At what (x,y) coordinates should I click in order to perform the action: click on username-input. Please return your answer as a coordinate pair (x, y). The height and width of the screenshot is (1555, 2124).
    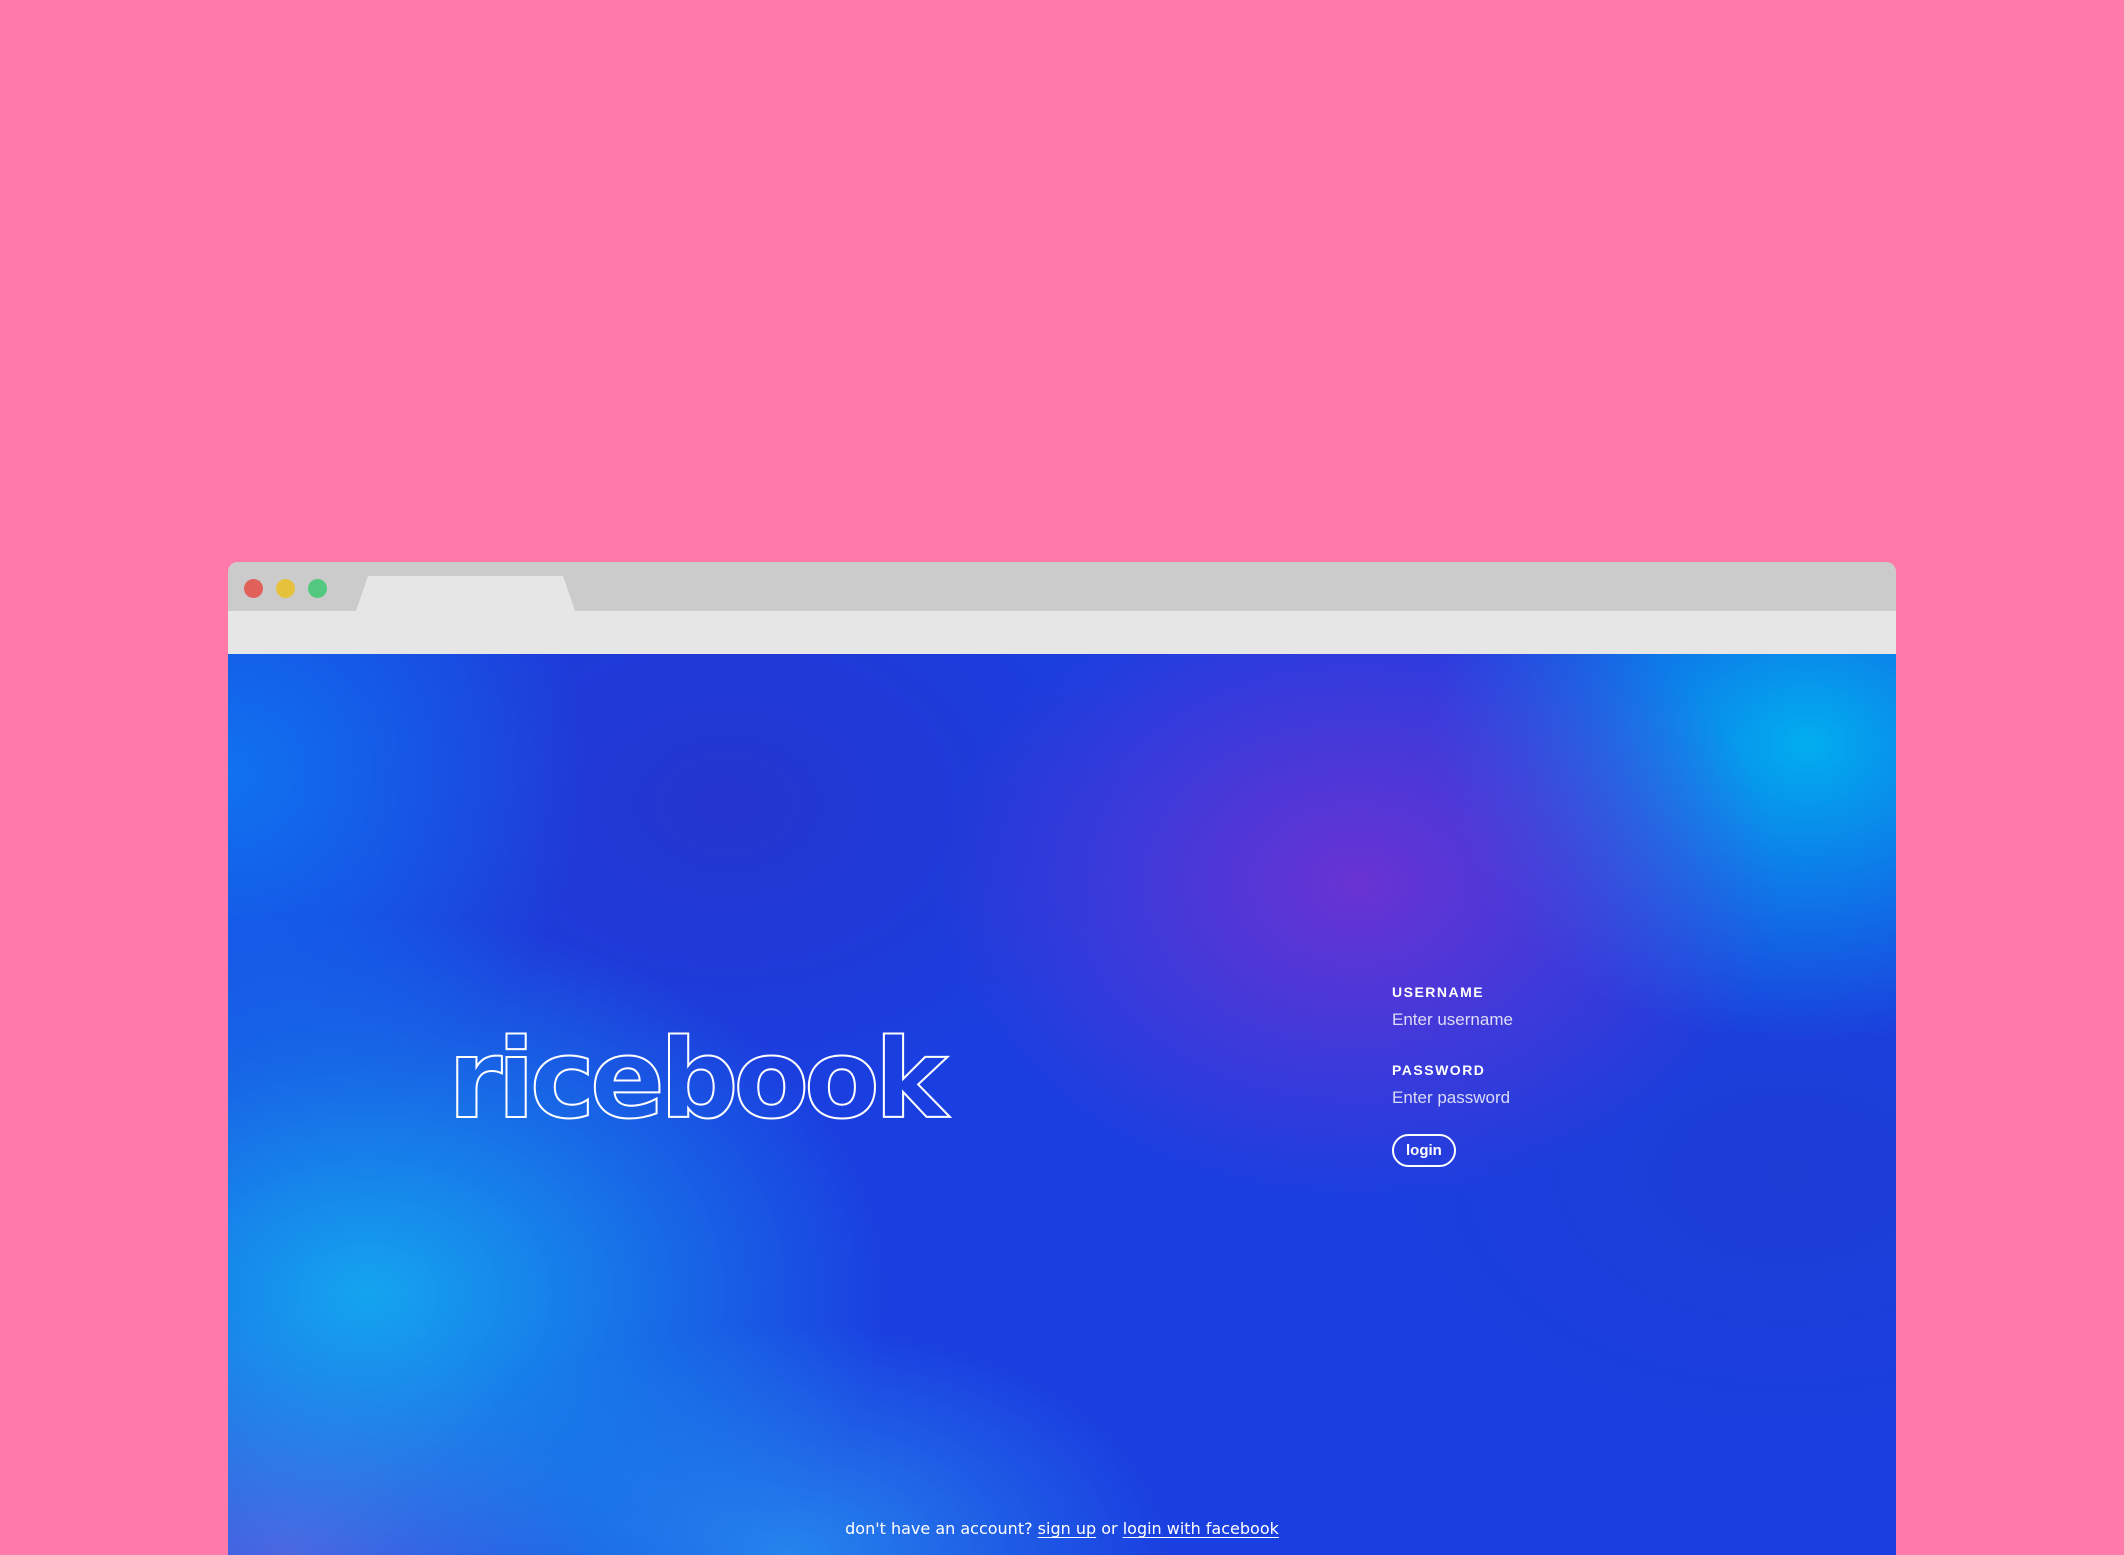
    Looking at the image, I should click on (1522, 1019).